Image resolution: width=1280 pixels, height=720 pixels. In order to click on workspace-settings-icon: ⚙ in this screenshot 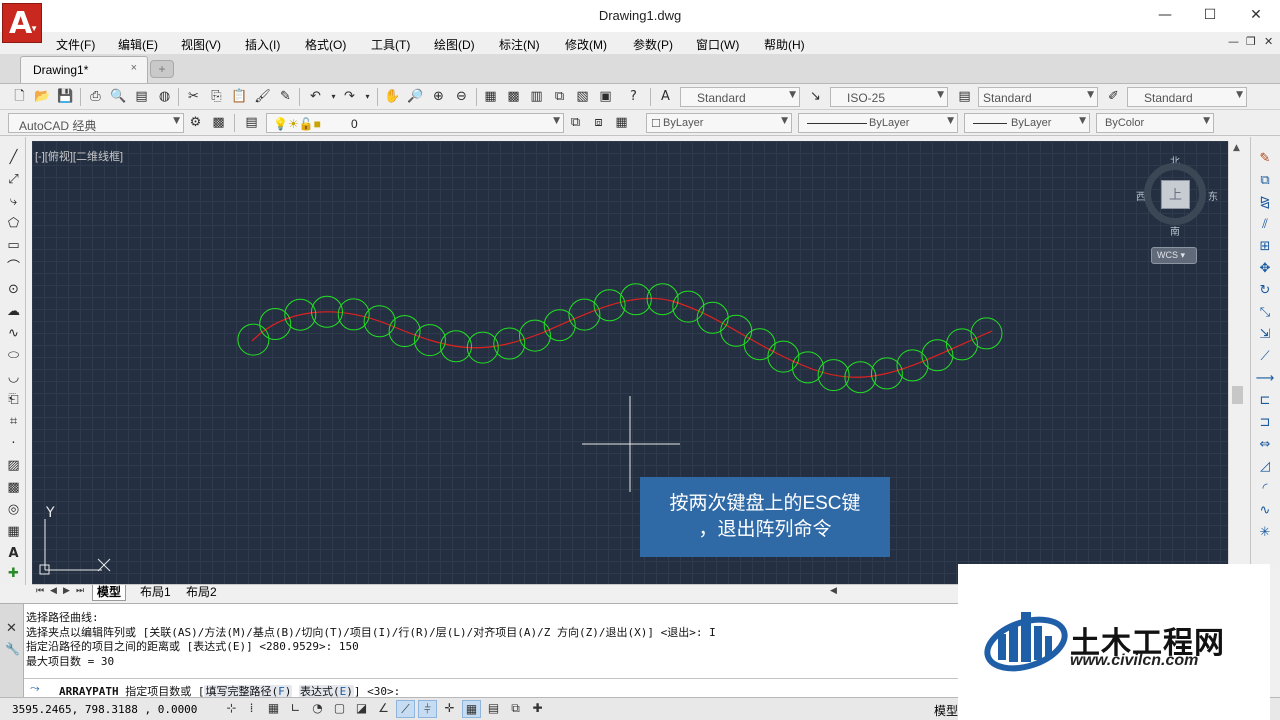, I will do `click(195, 123)`.